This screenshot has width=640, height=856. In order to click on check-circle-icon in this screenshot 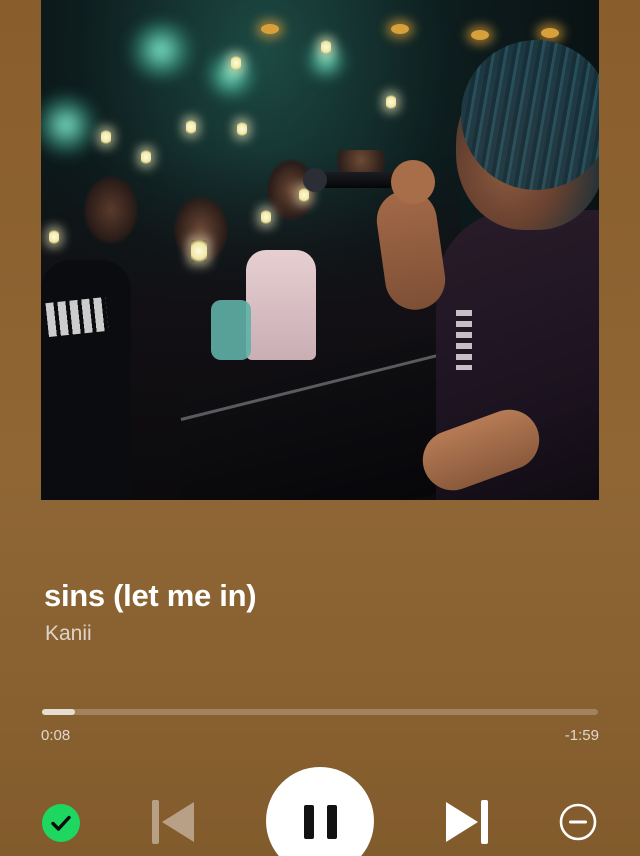, I will do `click(61, 823)`.